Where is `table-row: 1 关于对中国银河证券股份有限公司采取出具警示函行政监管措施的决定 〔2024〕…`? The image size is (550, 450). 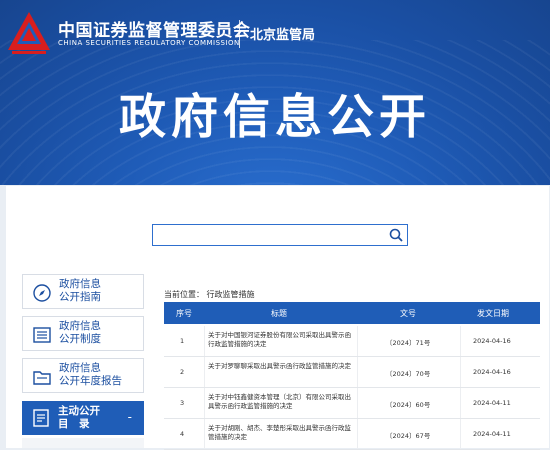
table-row: 1 关于对中国银河证券股份有限公司采取出具警示函行政监管措施的决定 〔2024〕… is located at coordinates (352, 341).